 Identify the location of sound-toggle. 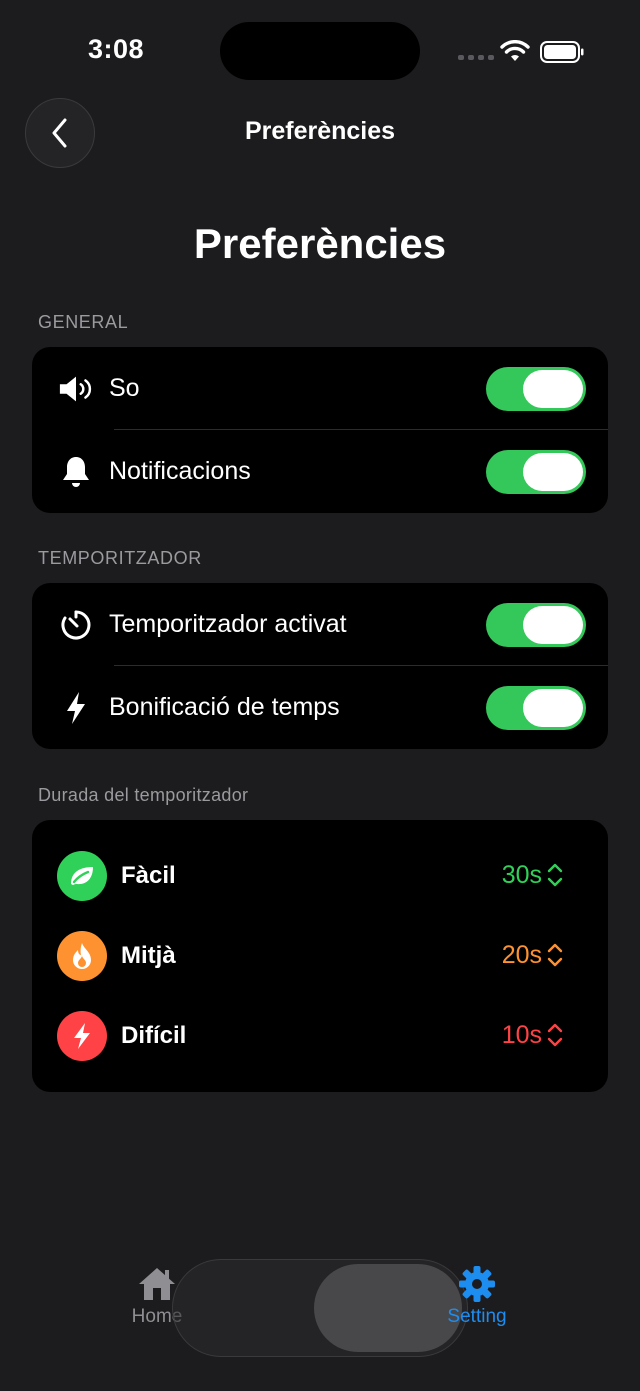
(536, 388).